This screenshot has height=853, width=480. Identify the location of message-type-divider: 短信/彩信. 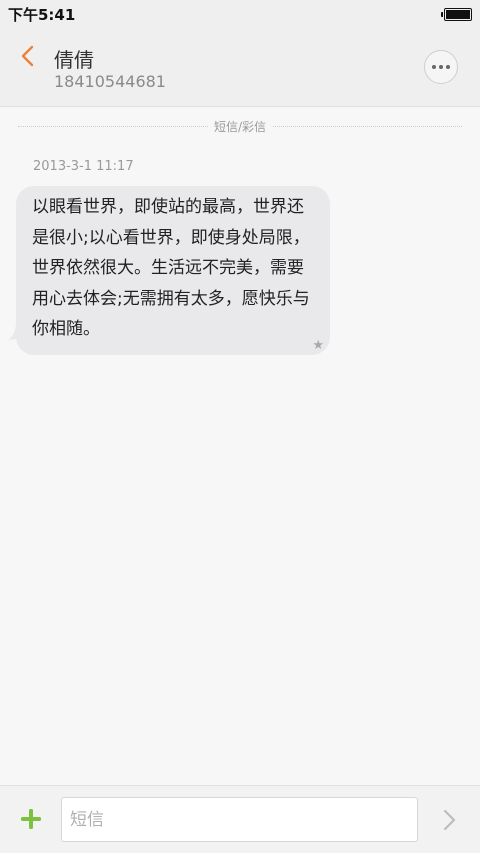
(240, 126).